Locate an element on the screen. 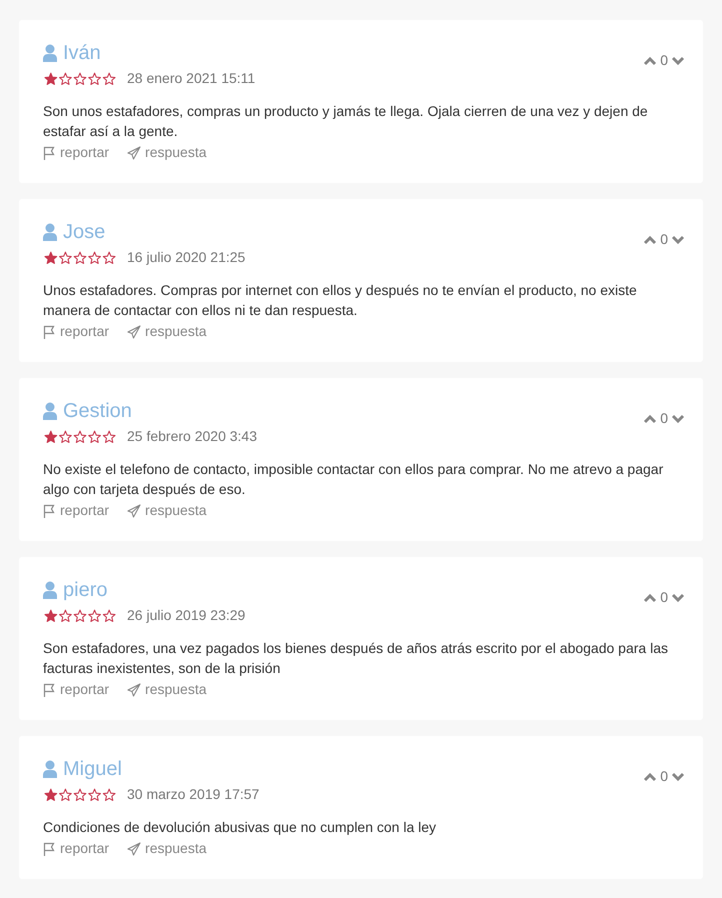 This screenshot has height=898, width=722. review-text: Son unos estafadores, compras un producto y jamás te llega. Ojala cierren de una vez y dejen de estafar así a la gente. is located at coordinates (346, 121).